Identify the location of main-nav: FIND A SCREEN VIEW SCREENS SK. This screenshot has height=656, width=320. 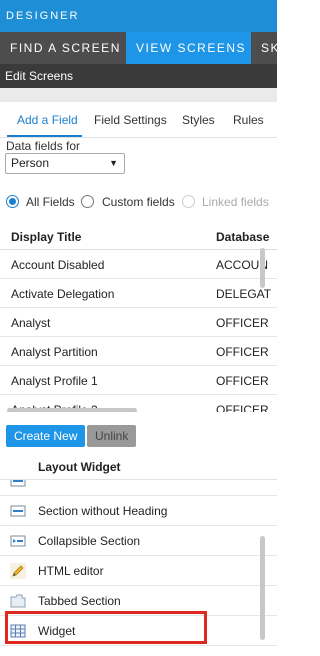
(138, 48).